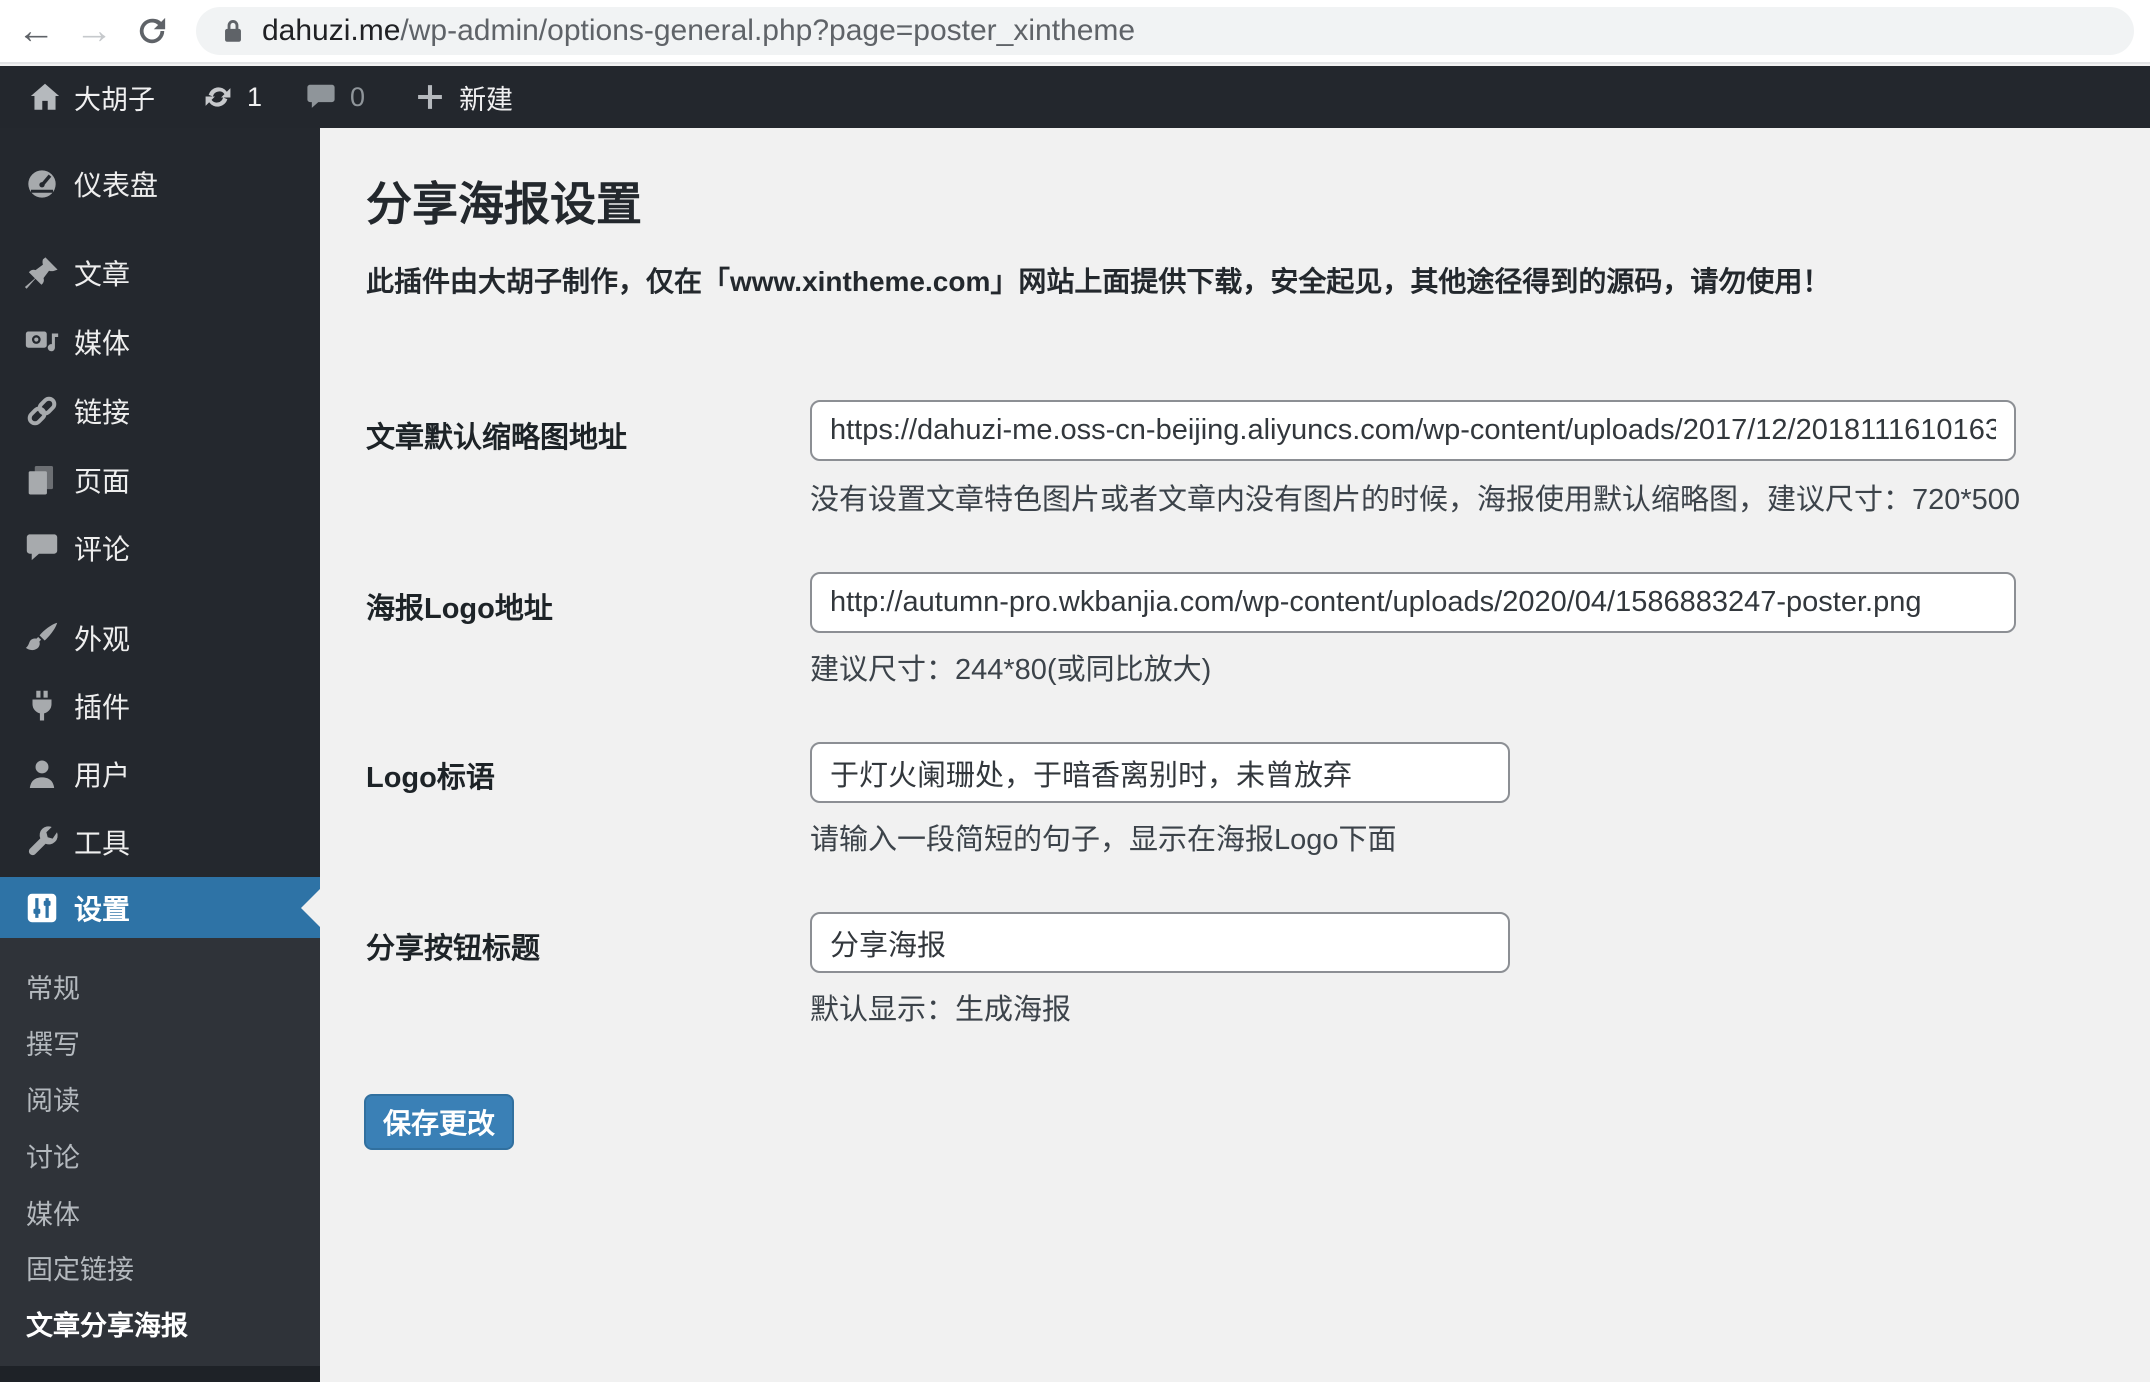 The image size is (2150, 1382). I want to click on sidebar-item-label: 用户, so click(102, 775).